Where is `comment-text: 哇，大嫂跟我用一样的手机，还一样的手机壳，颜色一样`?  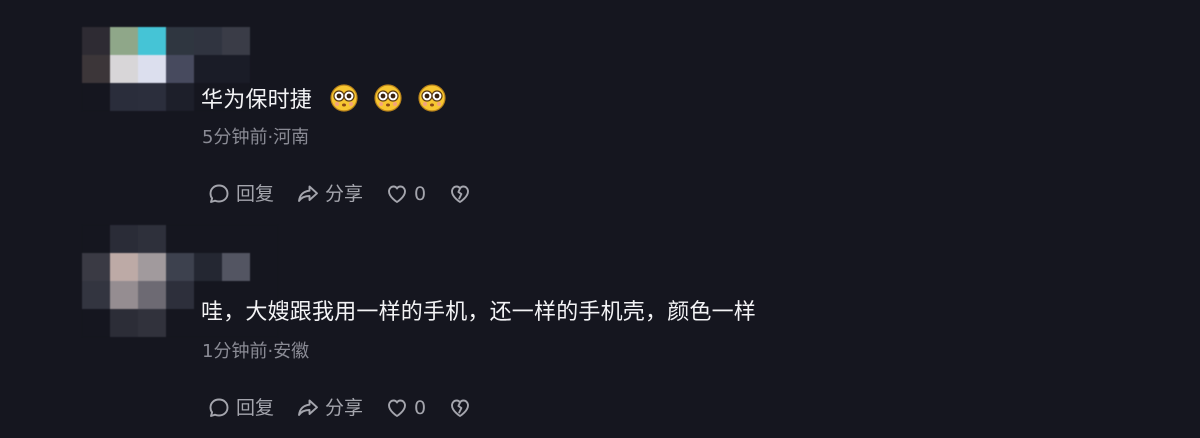 comment-text: 哇，大嫂跟我用一样的手机，还一样的手机壳，颜色一样 is located at coordinates (478, 313).